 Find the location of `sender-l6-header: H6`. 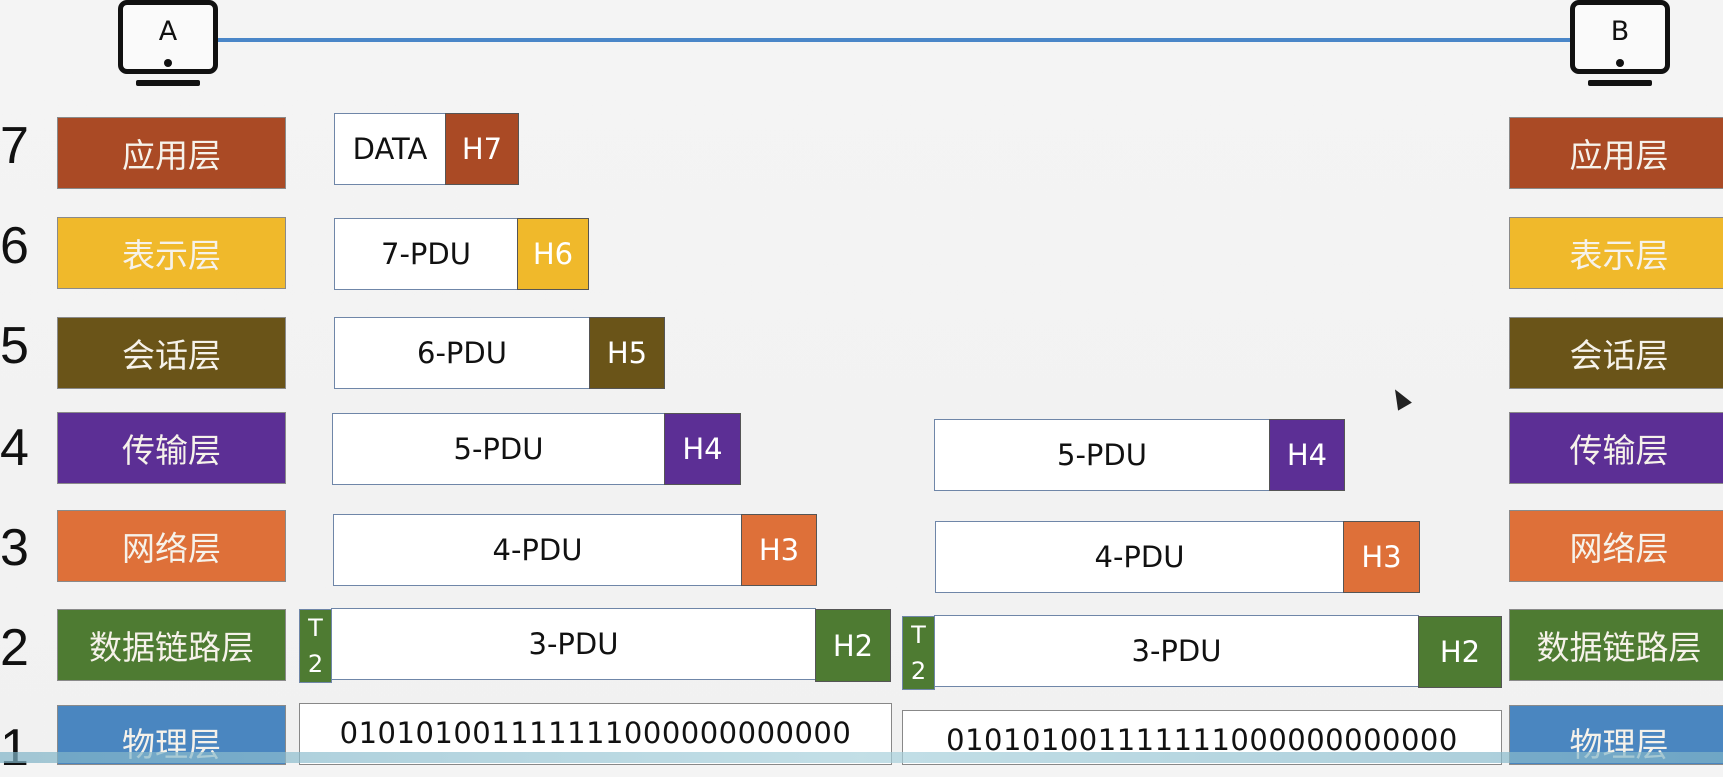

sender-l6-header: H6 is located at coordinates (553, 254).